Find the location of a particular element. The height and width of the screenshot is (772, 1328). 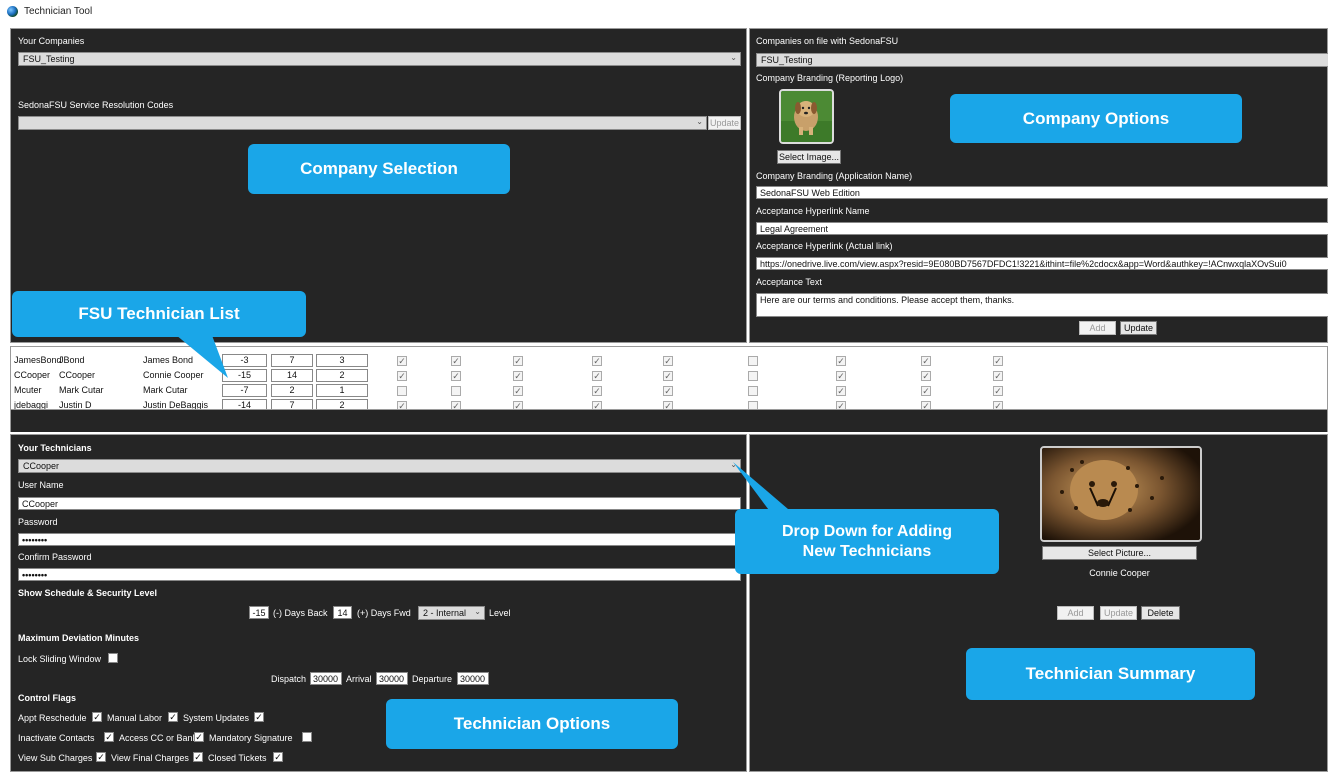

dropdown-callout: Drop Down for Adding New Technicians is located at coordinates (867, 541).